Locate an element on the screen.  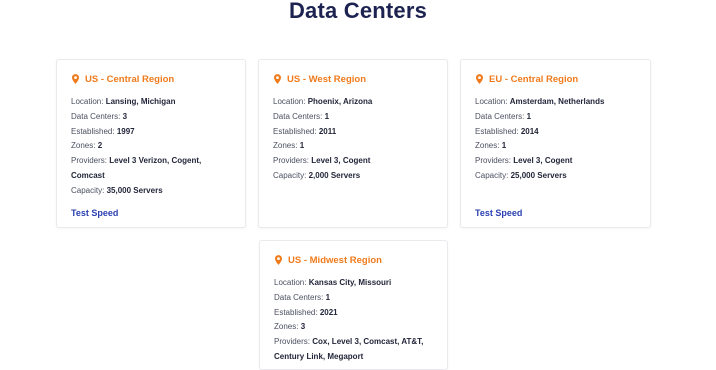
data-centers-row: Data Centers: 3 is located at coordinates (151, 117).